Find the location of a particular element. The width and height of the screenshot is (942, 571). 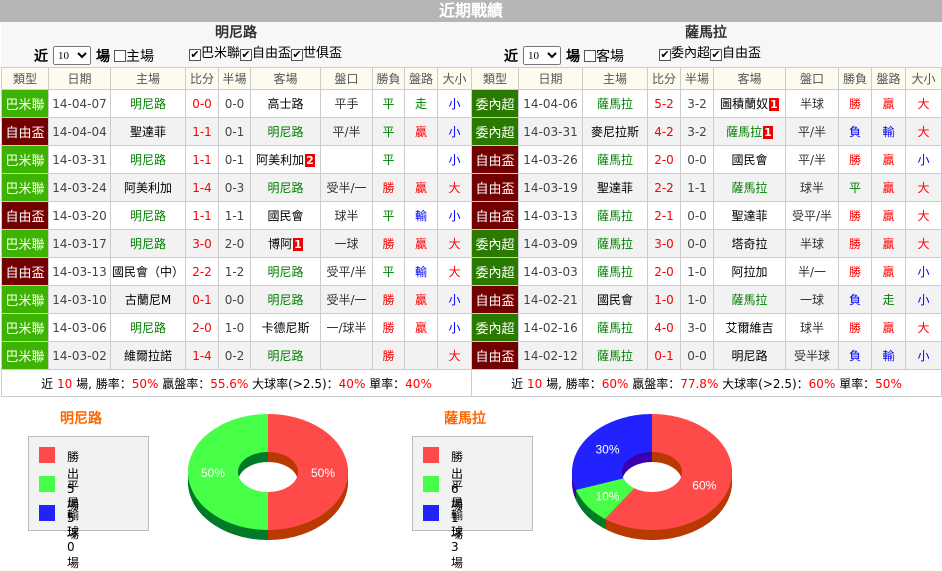

pie-label: 60% is located at coordinates (704, 485).